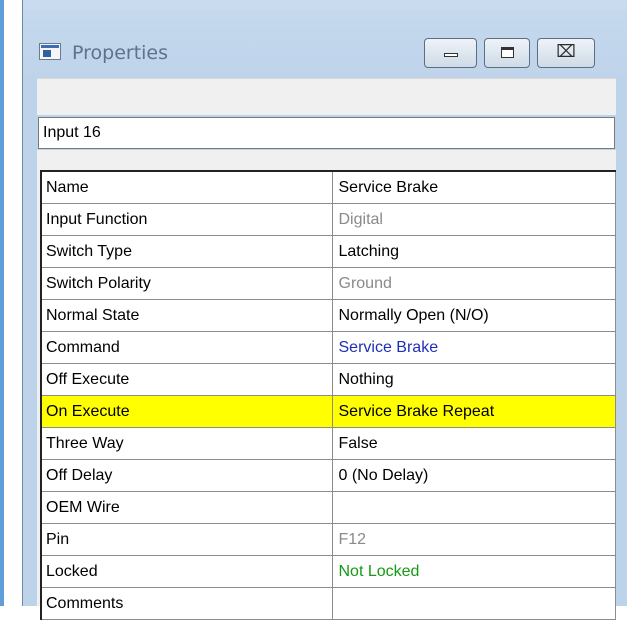 The width and height of the screenshot is (627, 620). I want to click on minimize-button, so click(450, 53).